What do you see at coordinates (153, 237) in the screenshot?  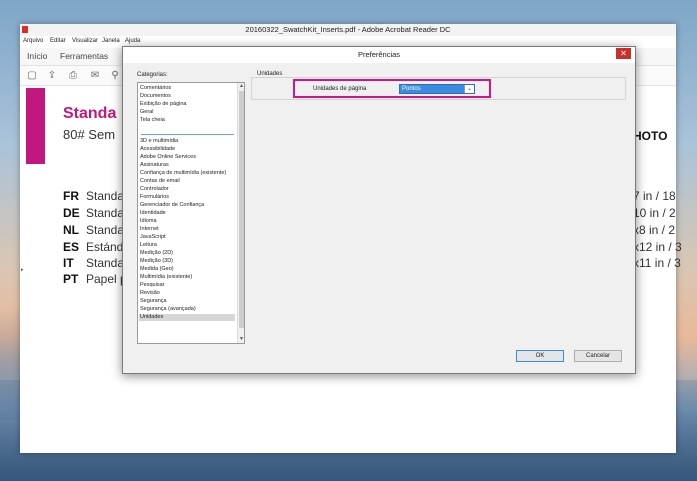 I see `category-javascript: JavaScript` at bounding box center [153, 237].